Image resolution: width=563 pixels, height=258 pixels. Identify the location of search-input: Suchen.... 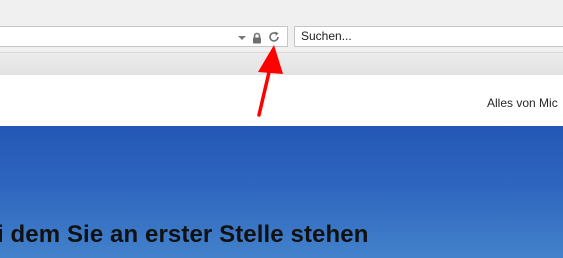
(428, 36).